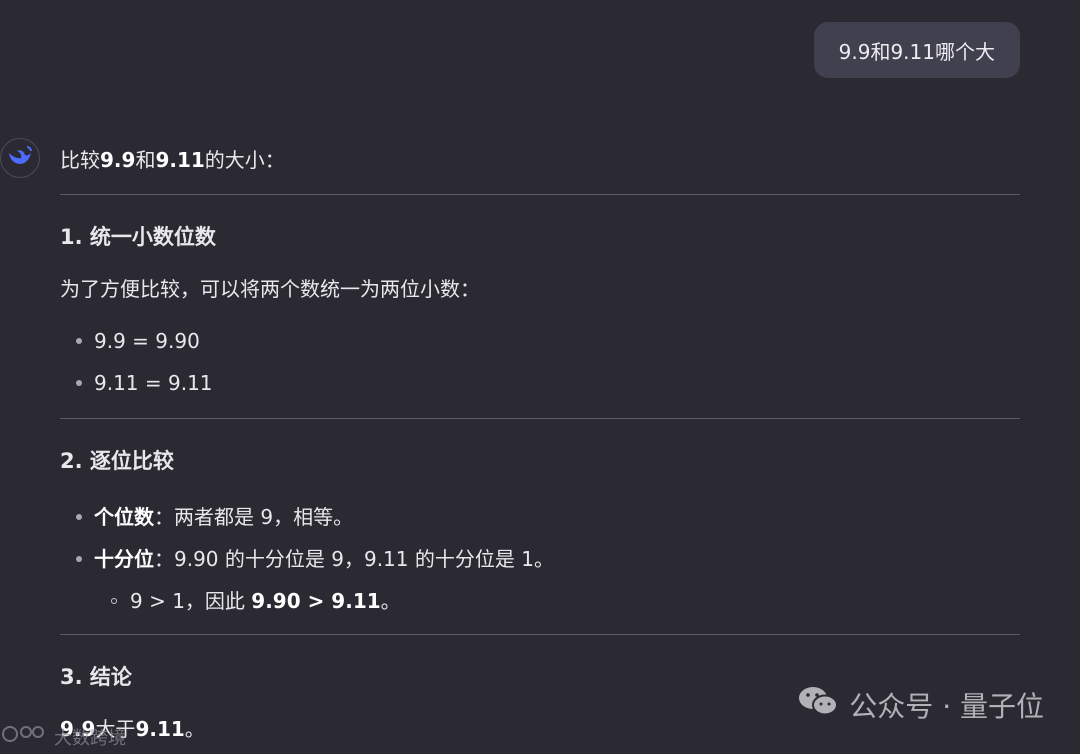  I want to click on list-item: 十分位：9.90 的十分位是 9，9.11 的十分位是 1。, so click(540, 559).